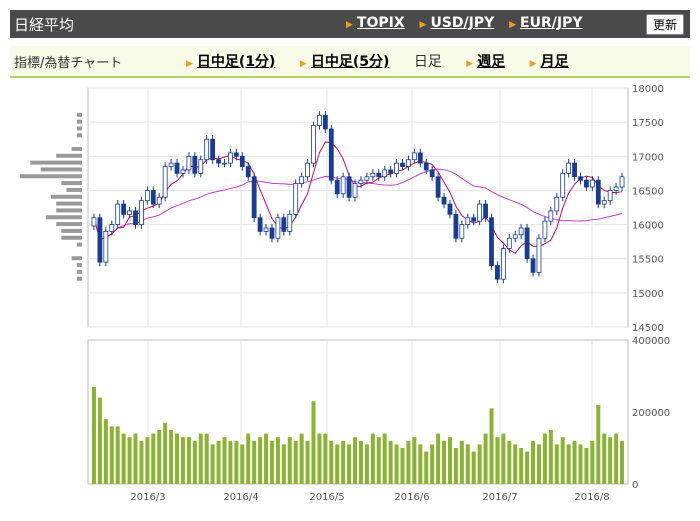 The image size is (700, 521). I want to click on volume-tick-label: 400000, so click(651, 341).